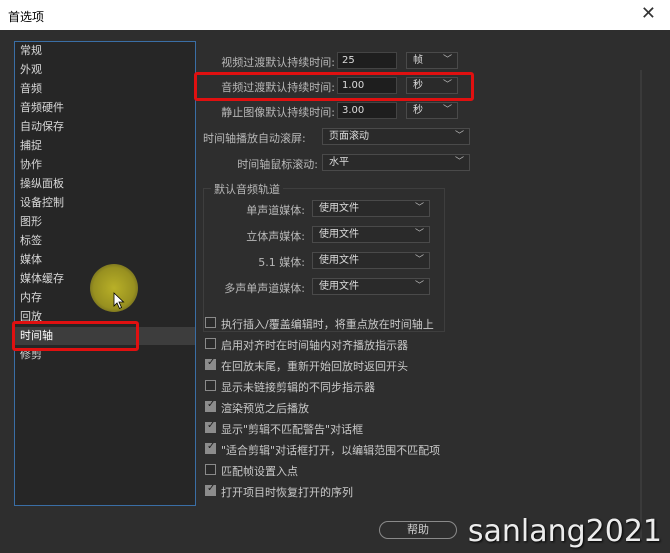 Image resolution: width=670 pixels, height=553 pixels. I want to click on stereo-media-select: 使用文件 ﹀, so click(371, 234).